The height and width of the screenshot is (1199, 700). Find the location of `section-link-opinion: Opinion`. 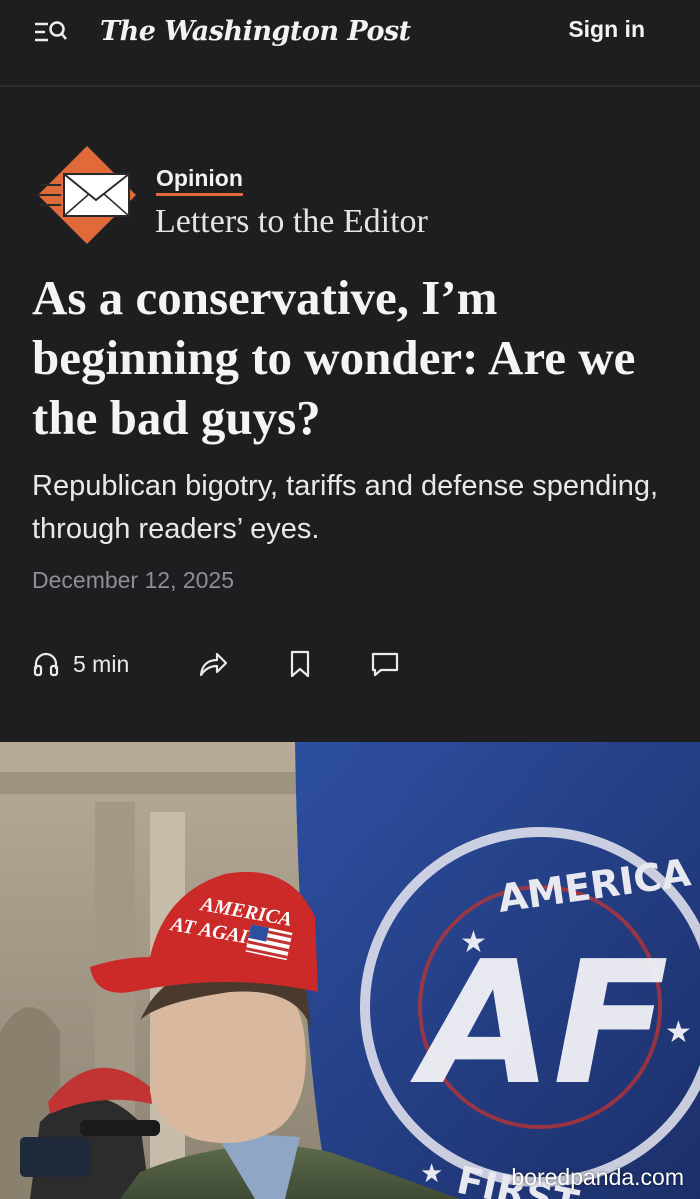

section-link-opinion: Opinion is located at coordinates (199, 180).